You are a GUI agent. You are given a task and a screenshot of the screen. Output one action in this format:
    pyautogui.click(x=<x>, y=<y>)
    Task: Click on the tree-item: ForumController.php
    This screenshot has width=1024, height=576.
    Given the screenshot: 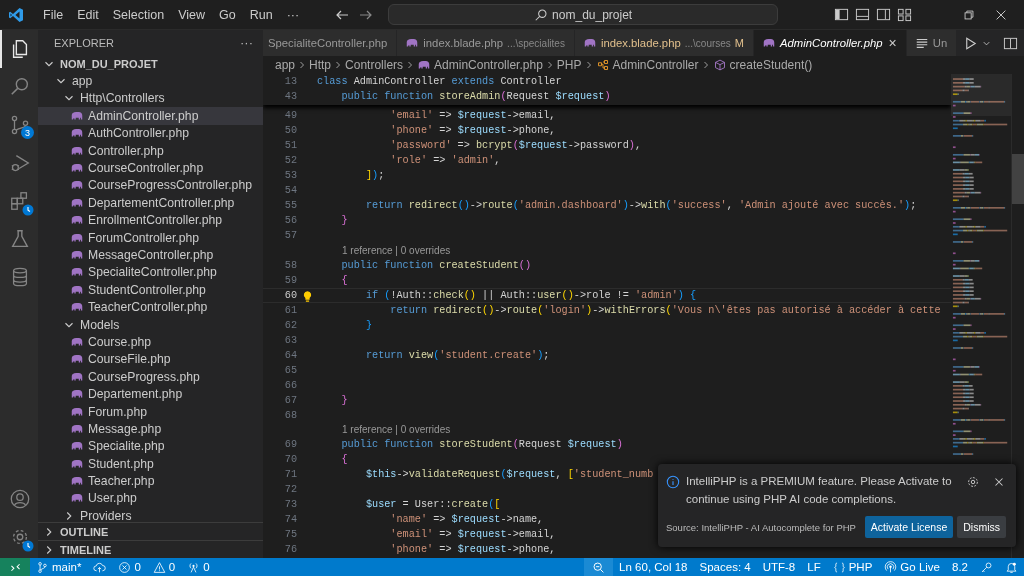 What is the action you would take?
    pyautogui.click(x=150, y=237)
    